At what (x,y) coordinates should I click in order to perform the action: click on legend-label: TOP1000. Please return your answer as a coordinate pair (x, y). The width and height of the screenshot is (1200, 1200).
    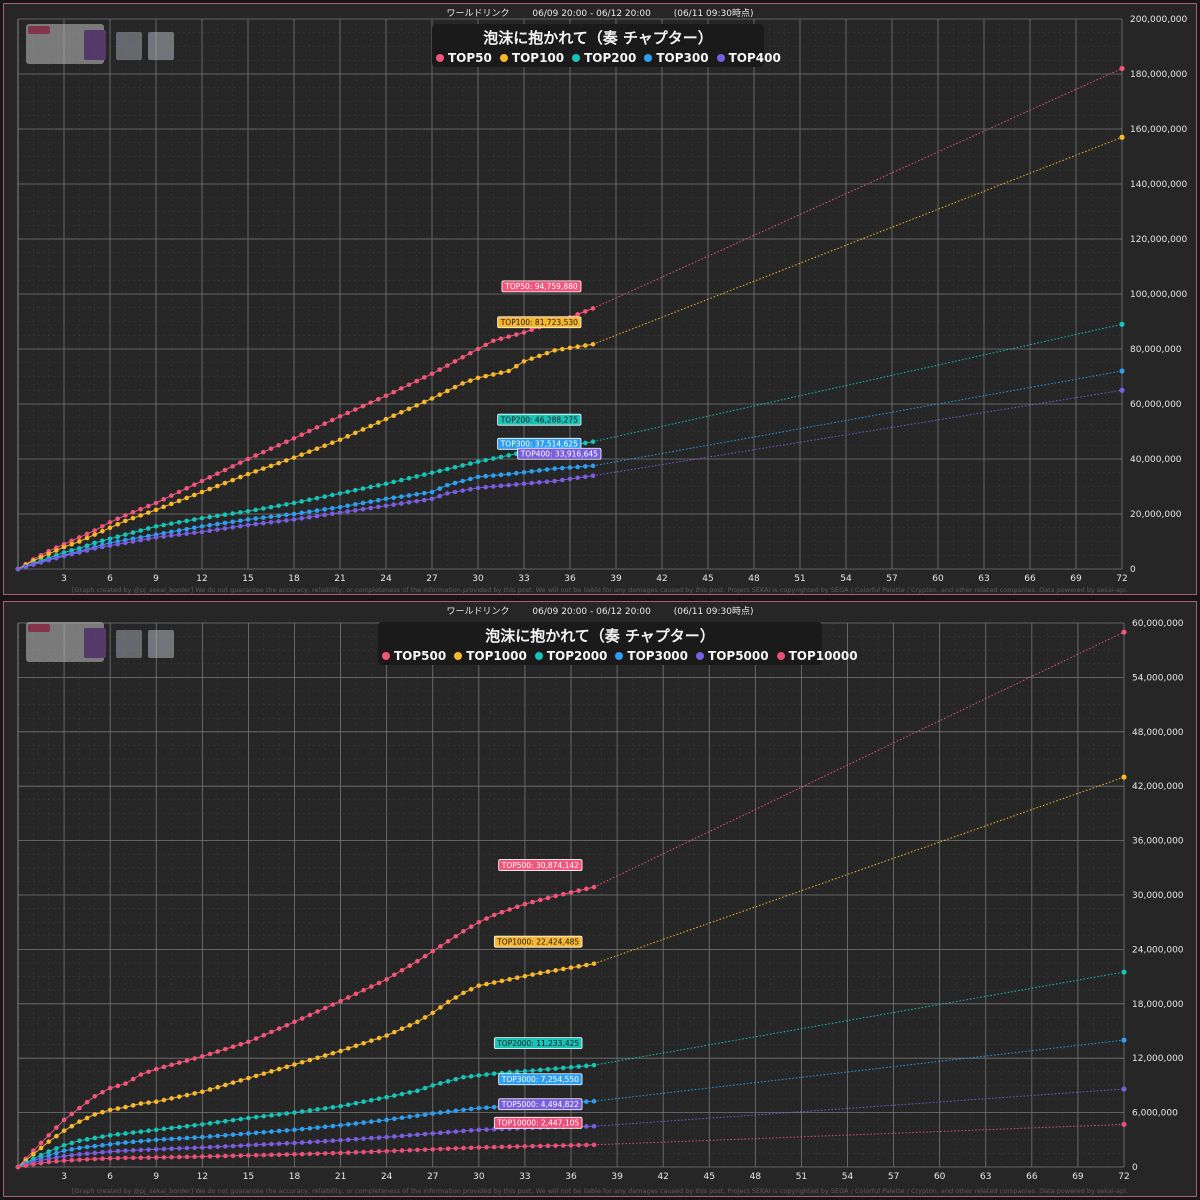
    Looking at the image, I should click on (496, 656).